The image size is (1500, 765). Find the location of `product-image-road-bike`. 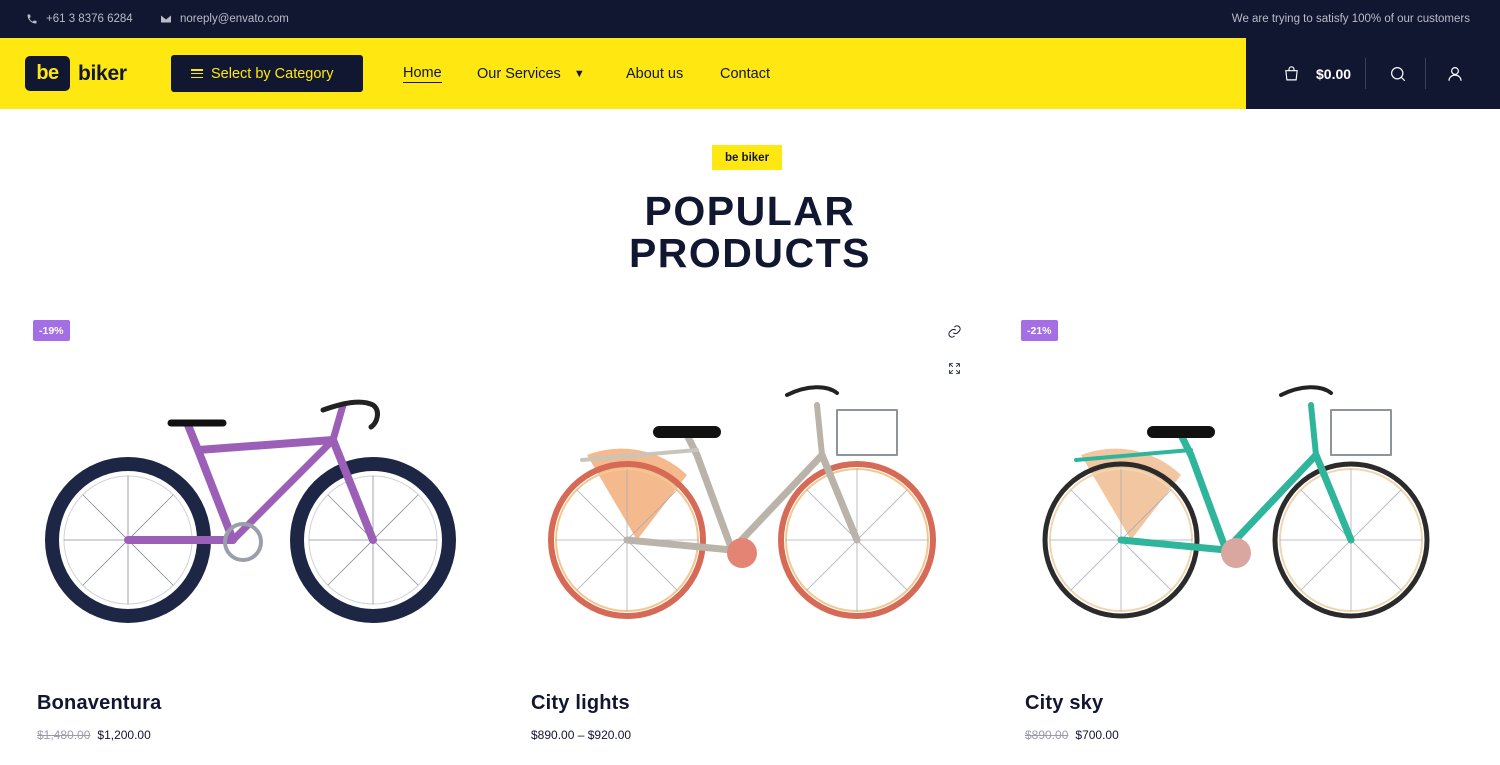

product-image-road-bike is located at coordinates (253, 500).